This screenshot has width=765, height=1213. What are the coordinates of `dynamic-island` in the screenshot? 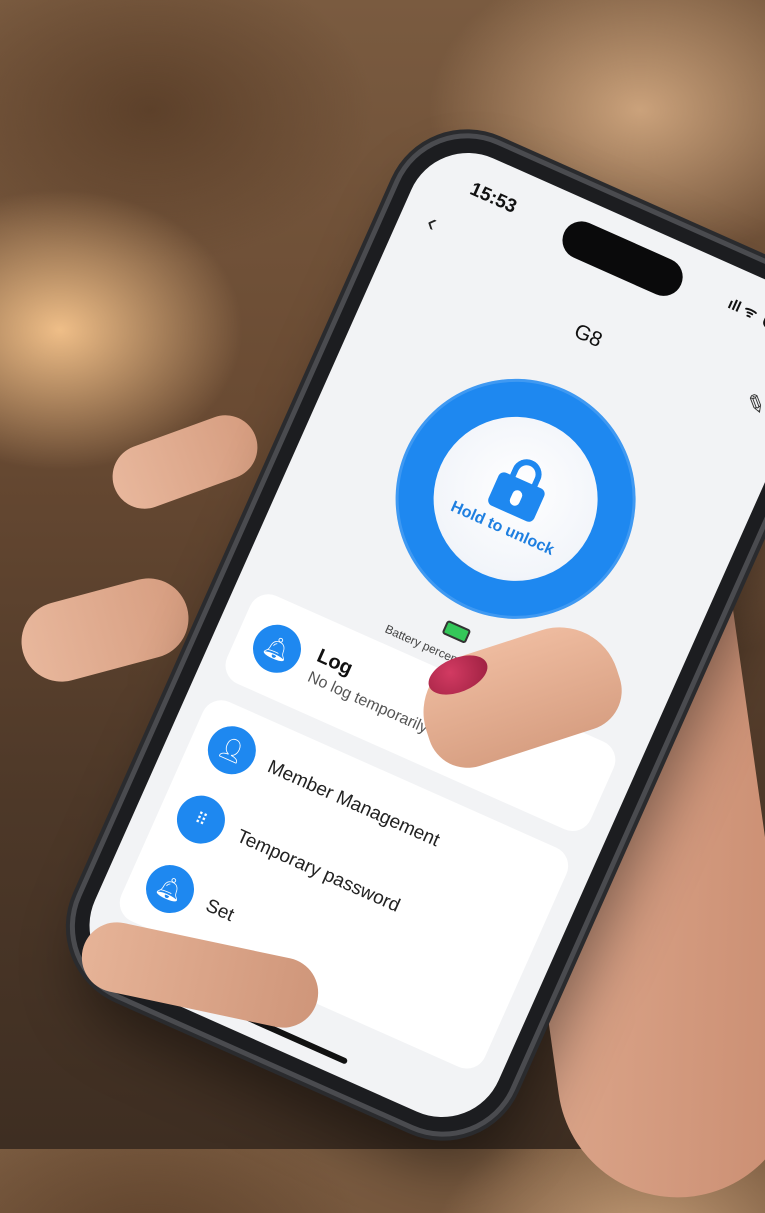 It's located at (622, 259).